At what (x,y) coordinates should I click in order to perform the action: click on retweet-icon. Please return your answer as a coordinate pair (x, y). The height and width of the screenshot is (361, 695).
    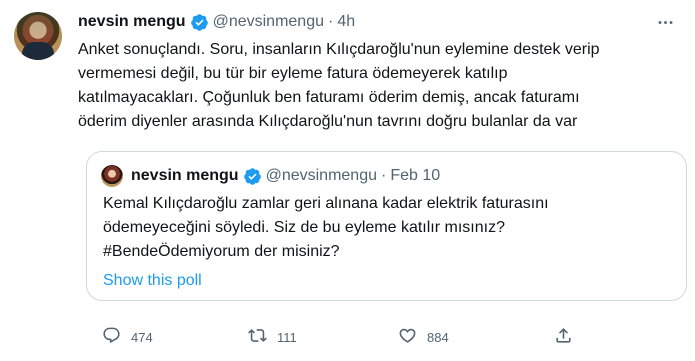
    Looking at the image, I should click on (257, 337).